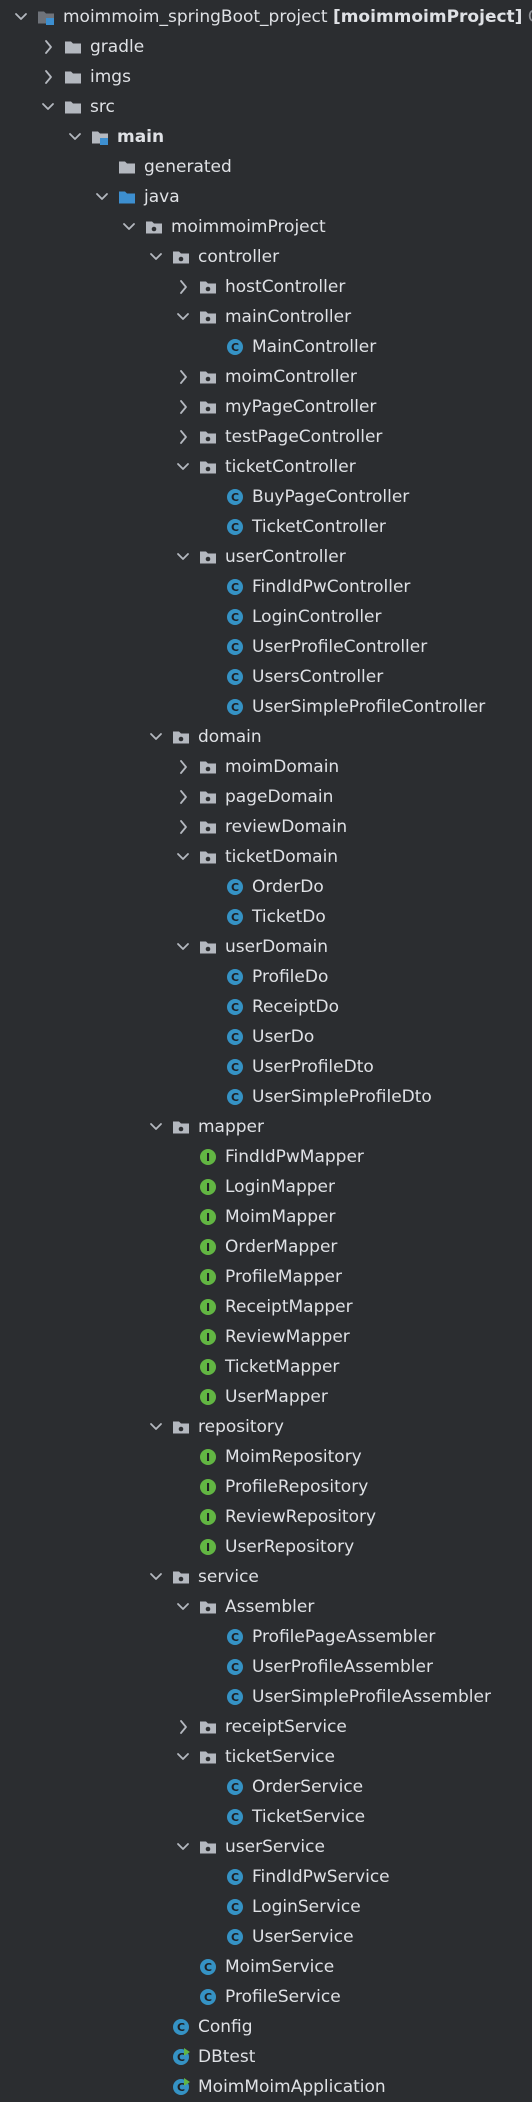  I want to click on tree-row: java, so click(266, 197).